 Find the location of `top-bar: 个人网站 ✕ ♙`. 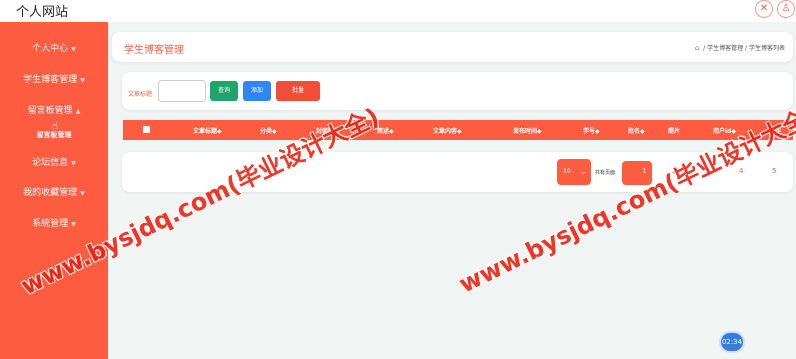

top-bar: 个人网站 ✕ ♙ is located at coordinates (398, 11).